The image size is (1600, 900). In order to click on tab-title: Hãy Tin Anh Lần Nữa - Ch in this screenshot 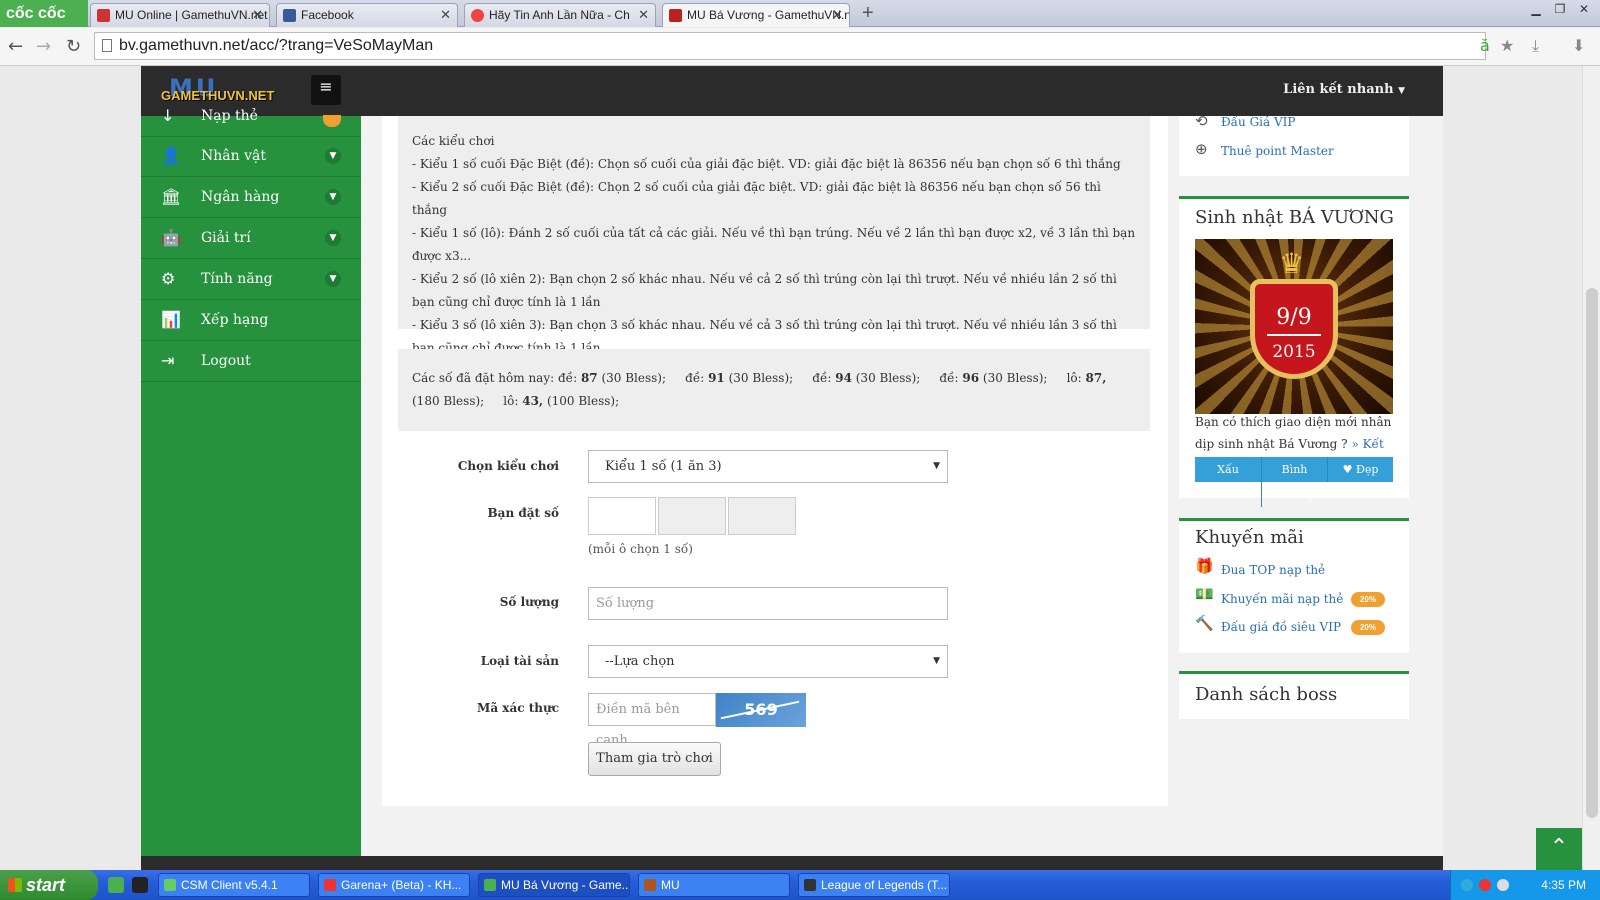, I will do `click(559, 15)`.